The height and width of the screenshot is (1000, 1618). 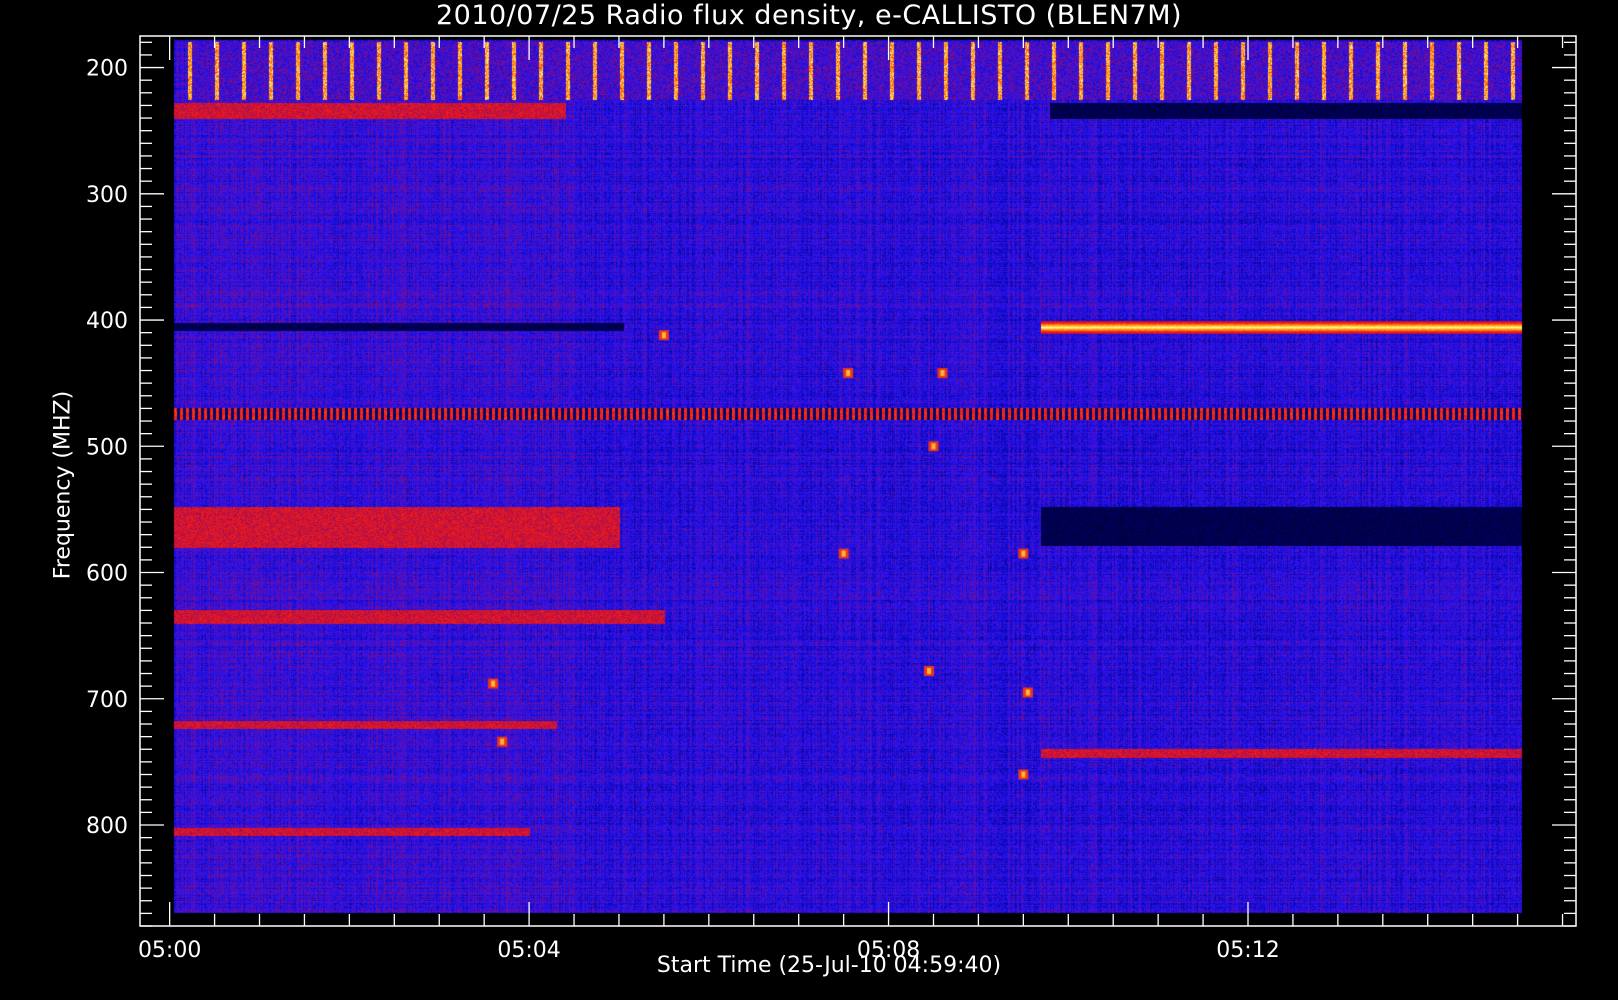 I want to click on y-tick-label: 300, so click(x=107, y=195).